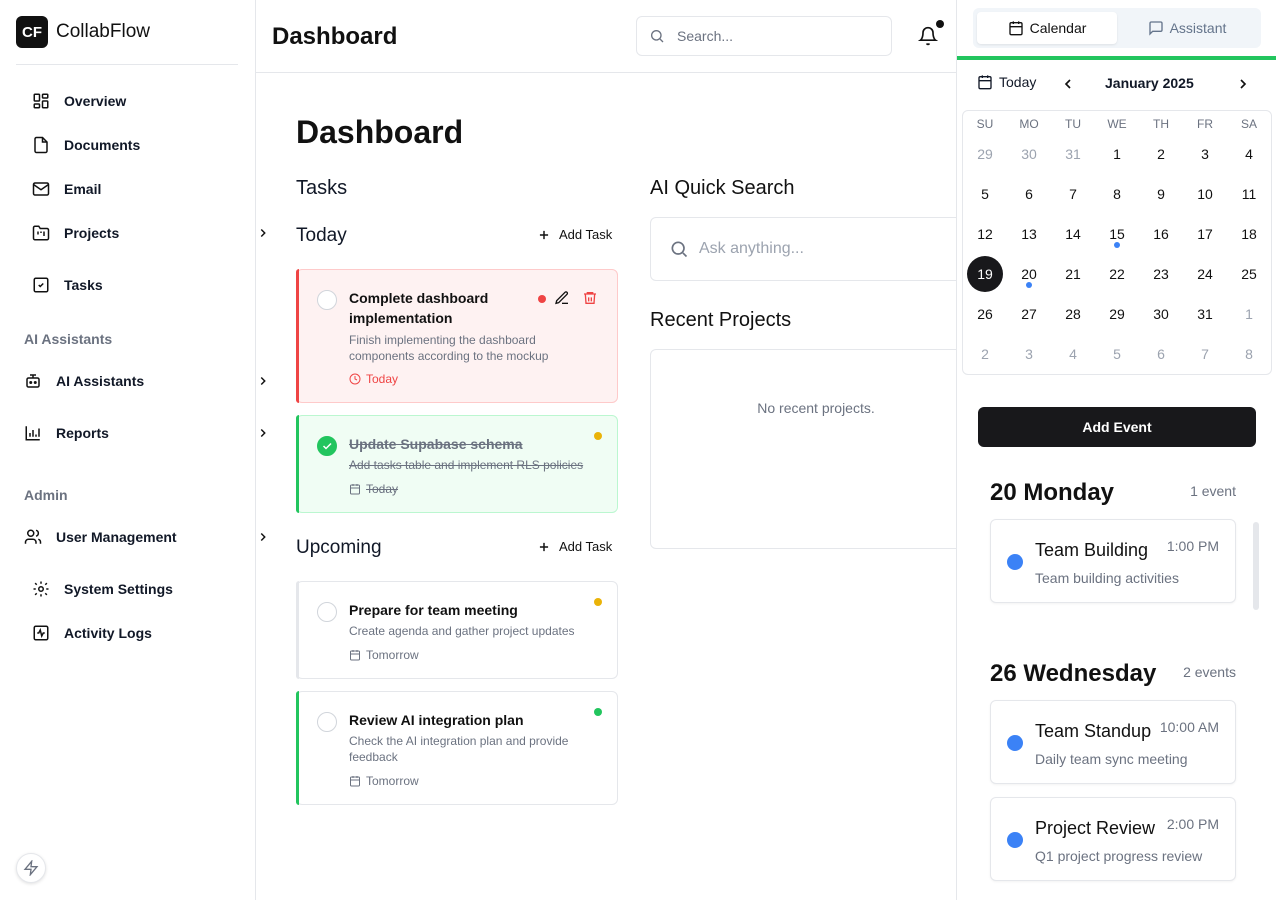 The image size is (1276, 900). What do you see at coordinates (985, 274) in the screenshot?
I see `calendar-day-today: 19` at bounding box center [985, 274].